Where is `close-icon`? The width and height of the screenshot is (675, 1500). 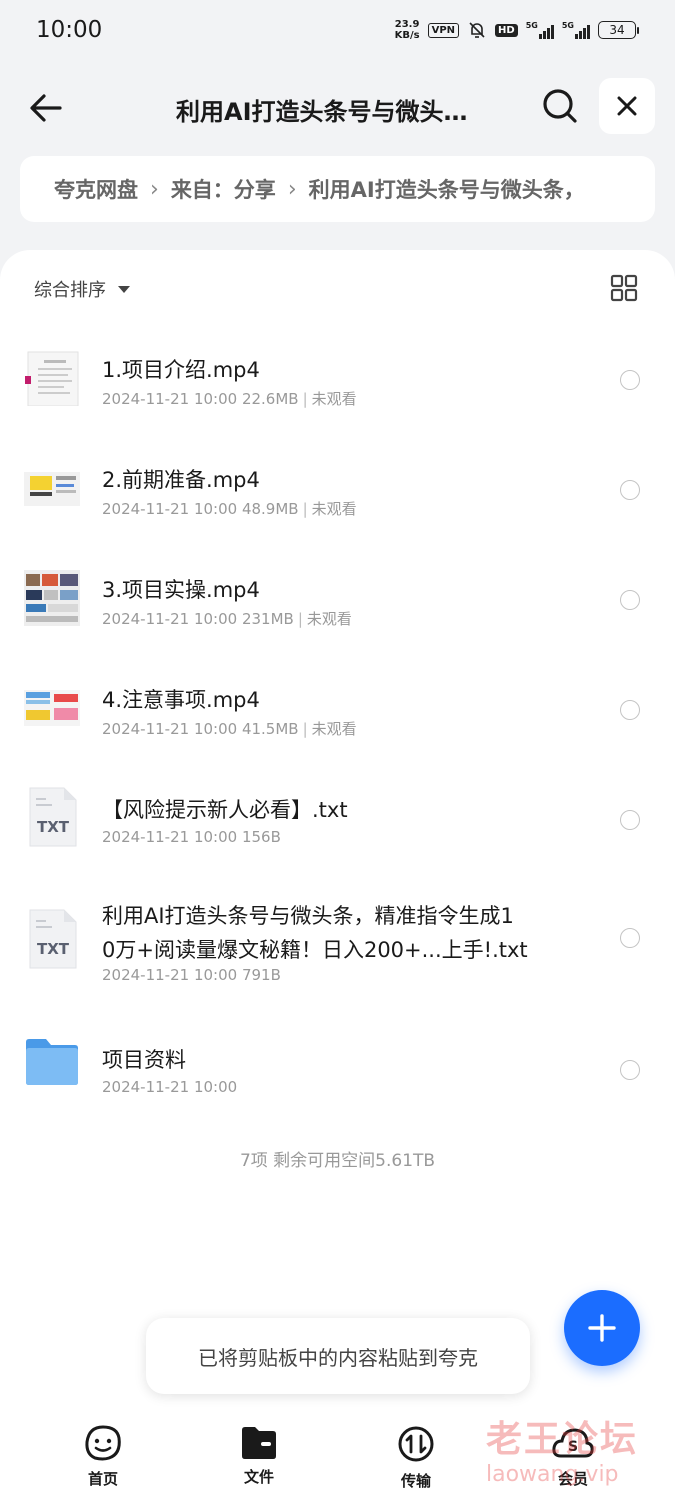 close-icon is located at coordinates (627, 106).